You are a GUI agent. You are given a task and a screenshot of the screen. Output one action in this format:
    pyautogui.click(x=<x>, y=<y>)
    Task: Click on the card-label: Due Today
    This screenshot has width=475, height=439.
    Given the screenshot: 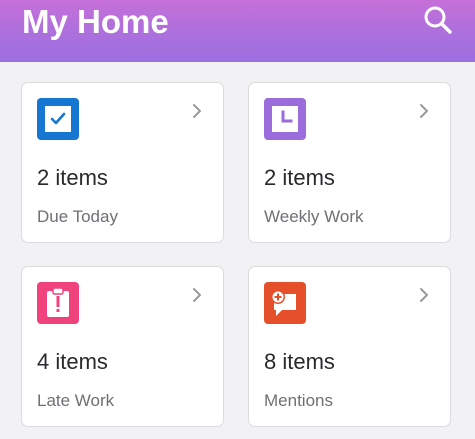 What is the action you would take?
    pyautogui.click(x=77, y=216)
    